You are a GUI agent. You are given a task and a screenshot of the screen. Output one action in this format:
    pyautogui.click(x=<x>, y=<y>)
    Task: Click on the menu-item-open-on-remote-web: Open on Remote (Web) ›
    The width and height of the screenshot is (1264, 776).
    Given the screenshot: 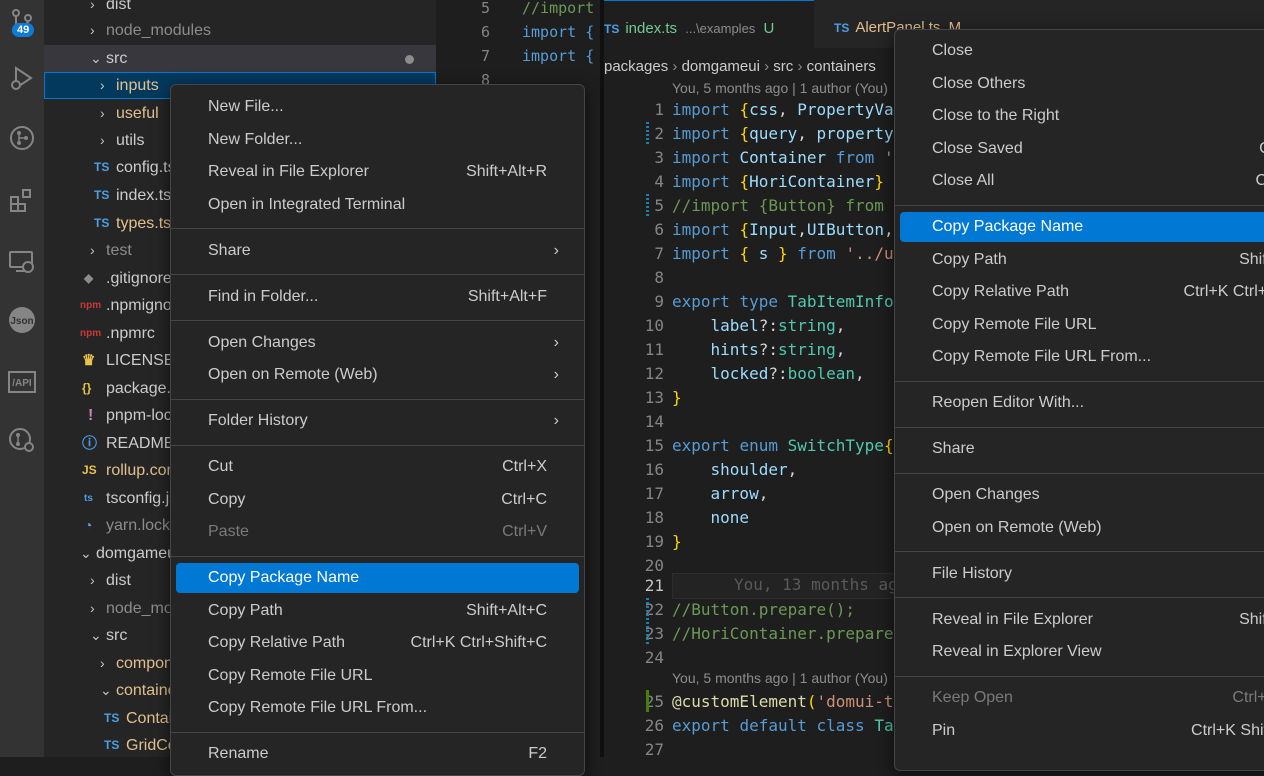 What is the action you would take?
    pyautogui.click(x=377, y=375)
    